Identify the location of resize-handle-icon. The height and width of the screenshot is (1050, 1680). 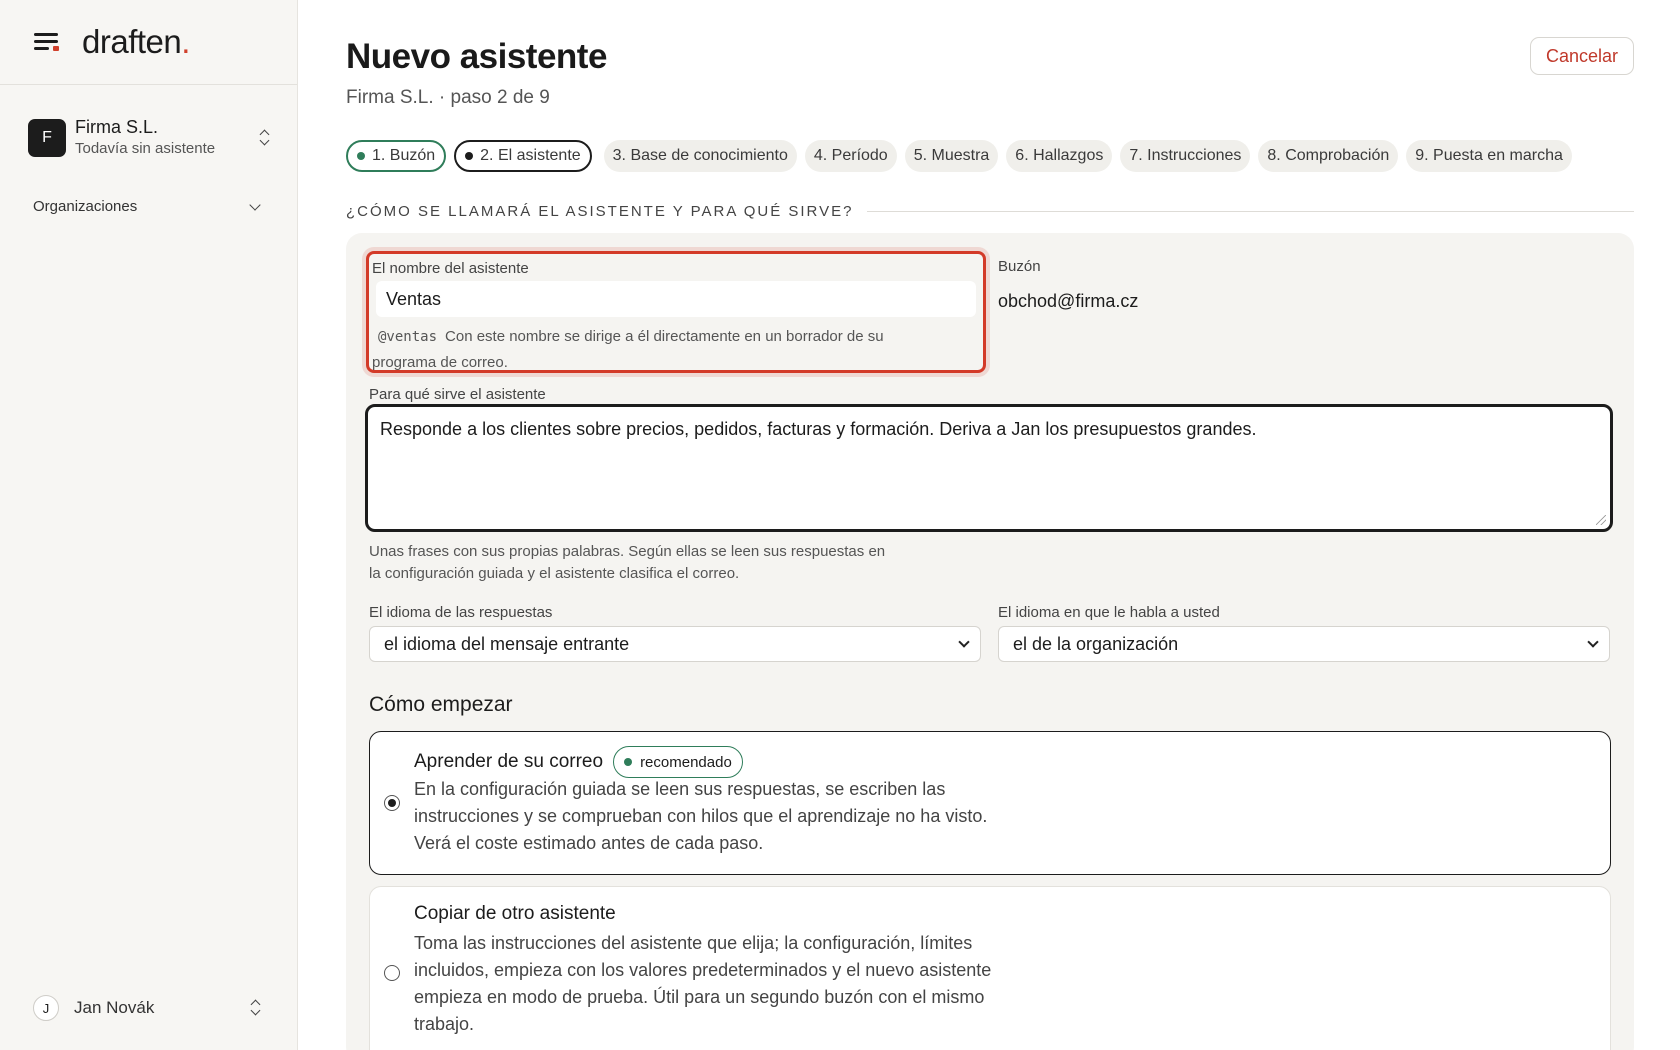
(1601, 520).